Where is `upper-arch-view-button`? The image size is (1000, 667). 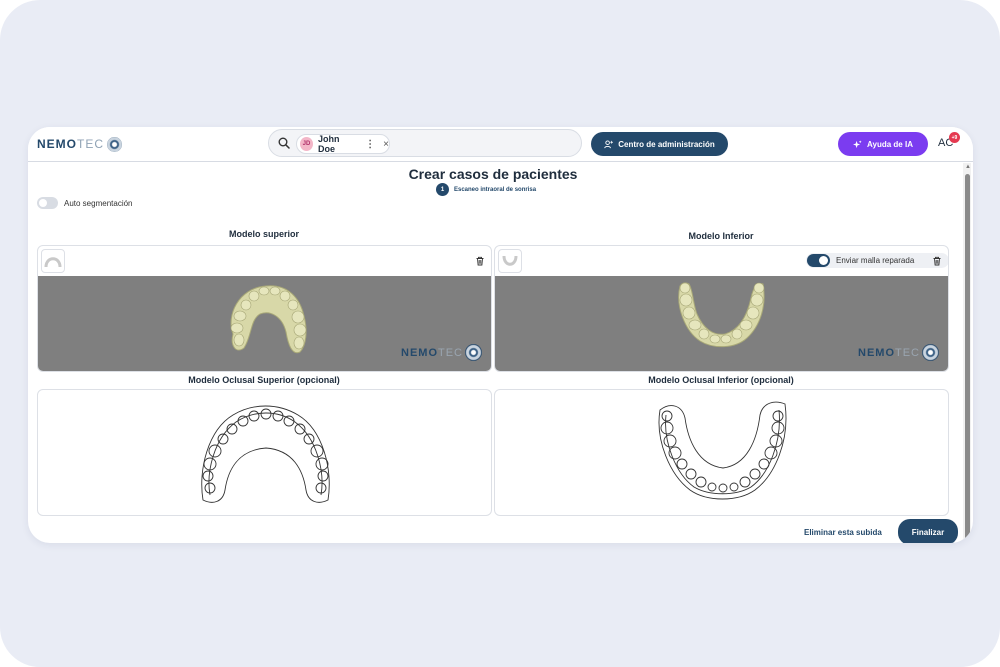 upper-arch-view-button is located at coordinates (53, 261).